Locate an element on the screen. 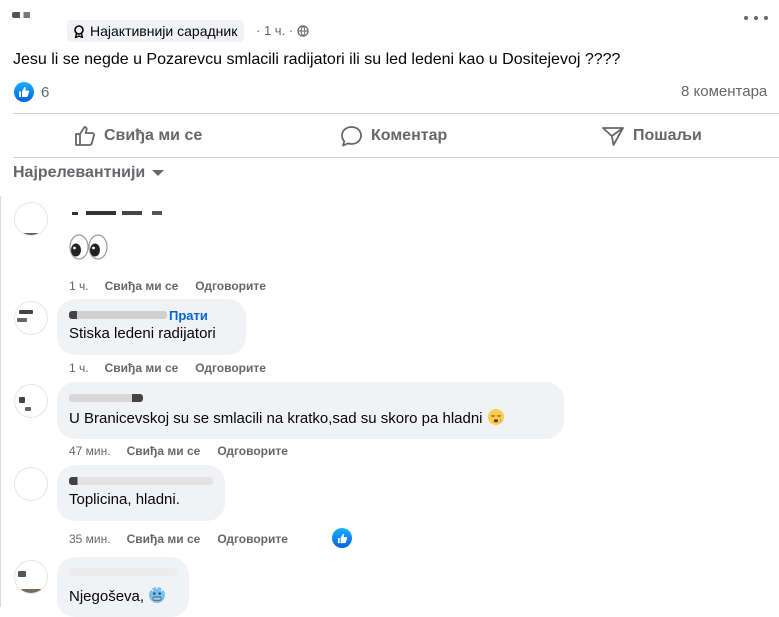 The image size is (779, 617). share-button: Пошаљи is located at coordinates (651, 136).